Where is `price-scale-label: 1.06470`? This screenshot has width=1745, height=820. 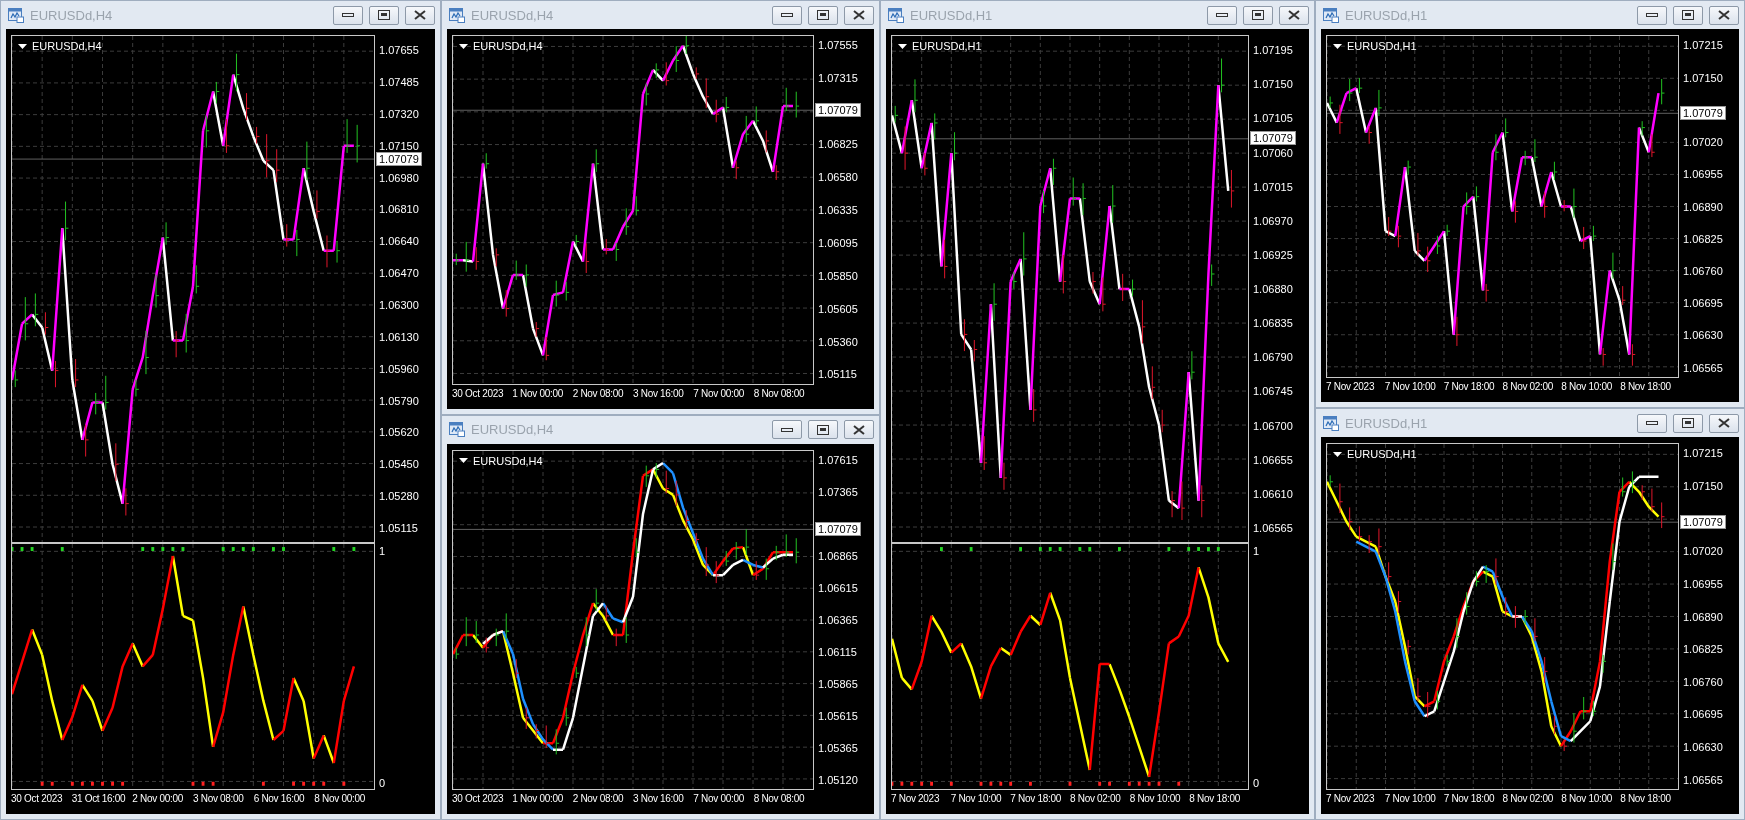 price-scale-label: 1.06470 is located at coordinates (399, 273).